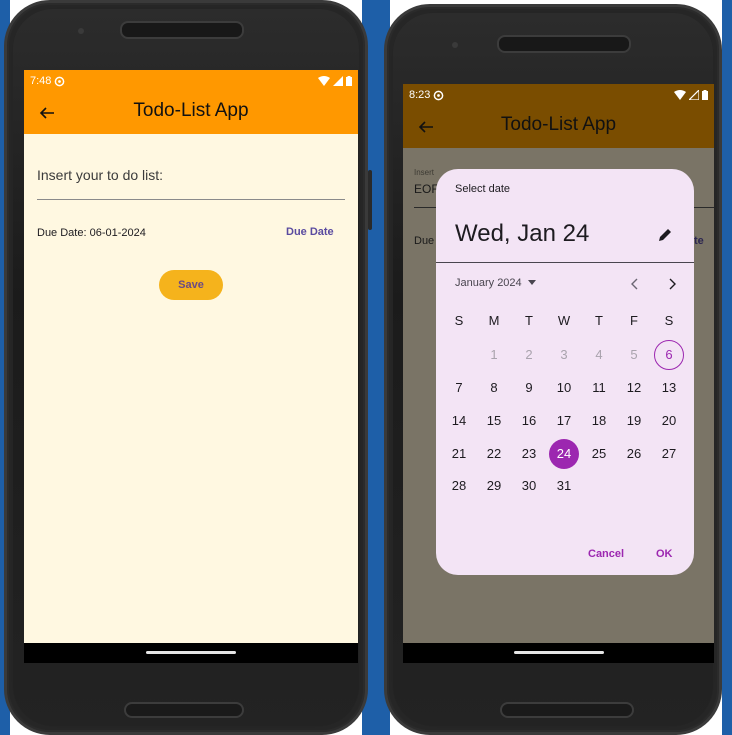  Describe the element at coordinates (606, 554) in the screenshot. I see `cancel-button: Cancel` at that location.